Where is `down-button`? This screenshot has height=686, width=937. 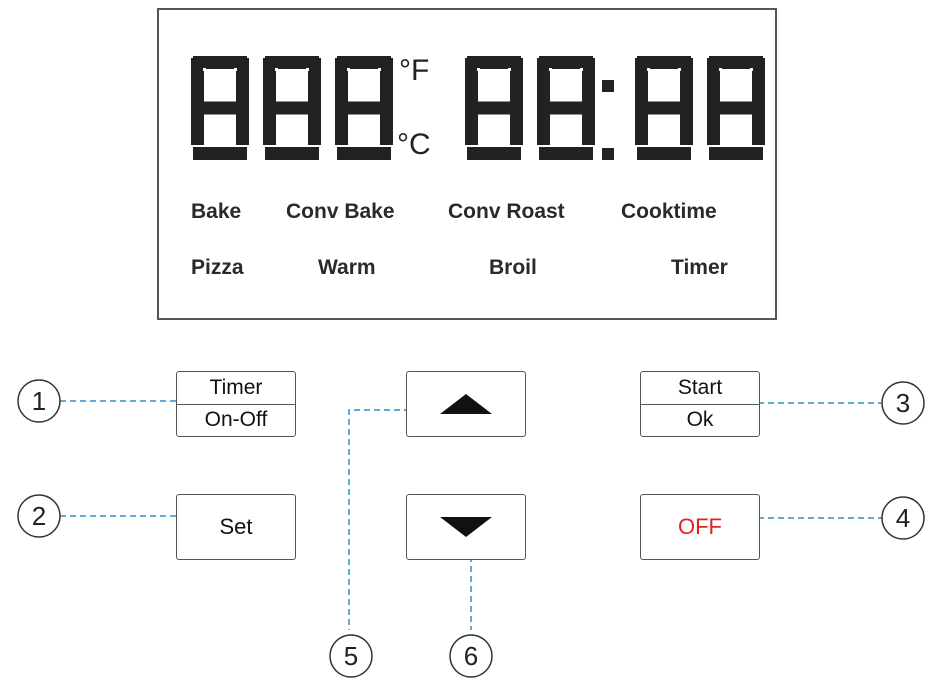
down-button is located at coordinates (466, 527).